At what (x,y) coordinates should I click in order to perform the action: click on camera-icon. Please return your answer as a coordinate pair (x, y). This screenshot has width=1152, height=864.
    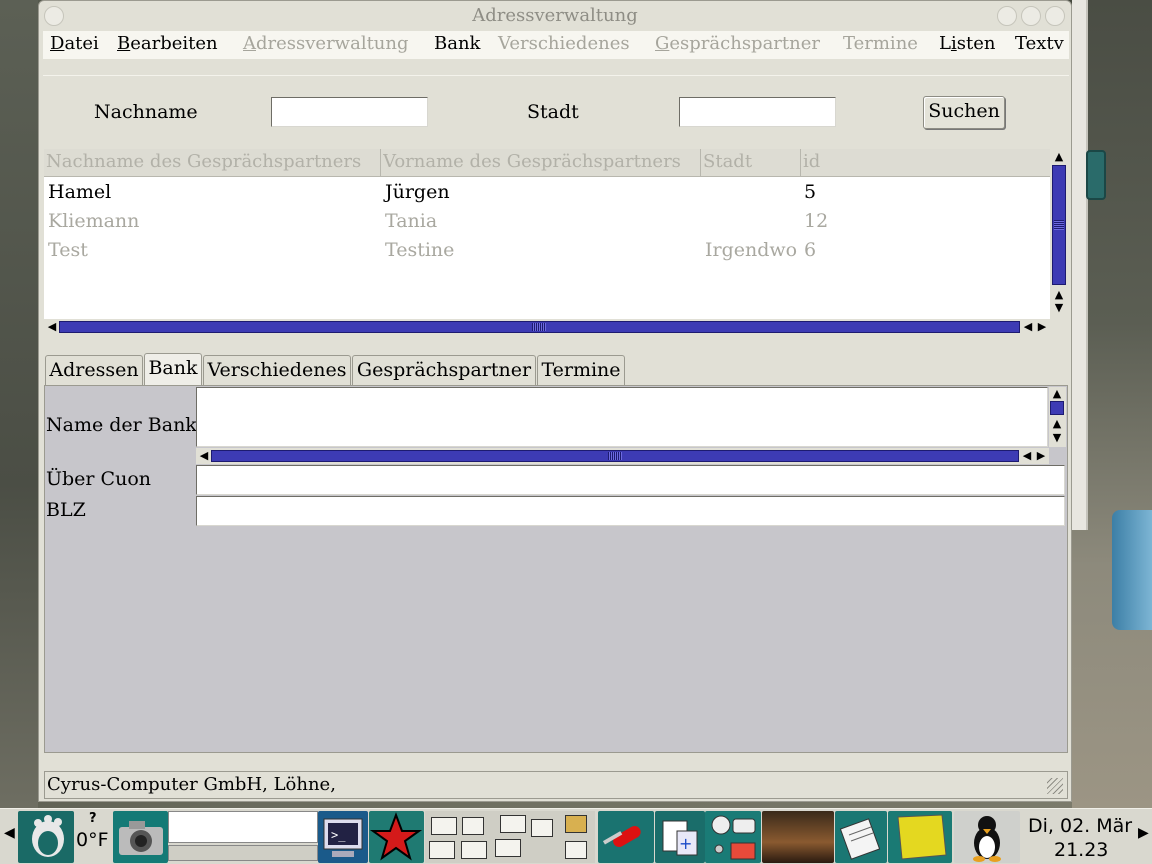
    Looking at the image, I should click on (140, 837).